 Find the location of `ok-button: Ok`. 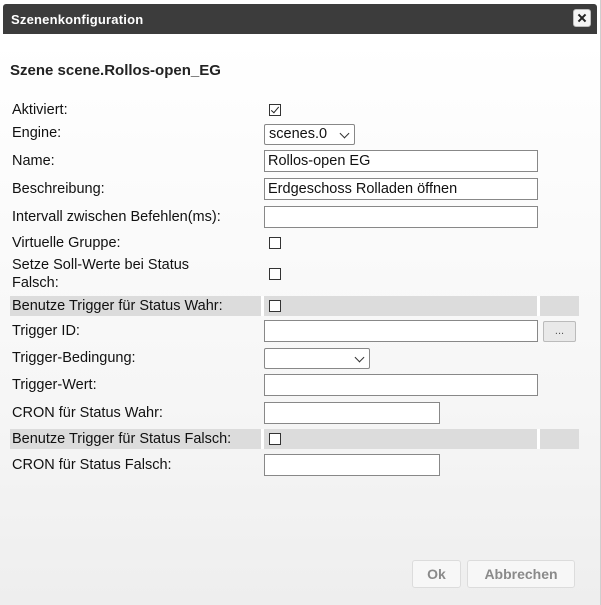

ok-button: Ok is located at coordinates (436, 574).